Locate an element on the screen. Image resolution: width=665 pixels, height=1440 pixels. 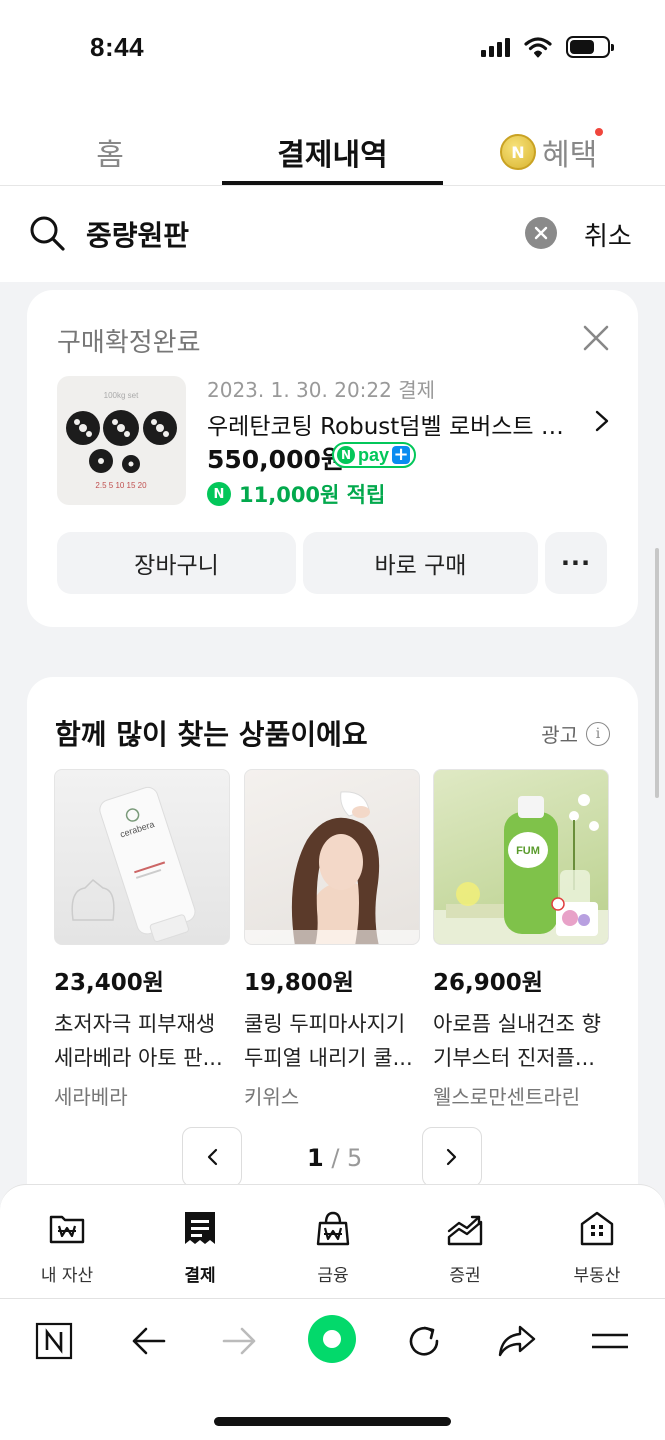
green-dot-icon is located at coordinates (332, 1339).